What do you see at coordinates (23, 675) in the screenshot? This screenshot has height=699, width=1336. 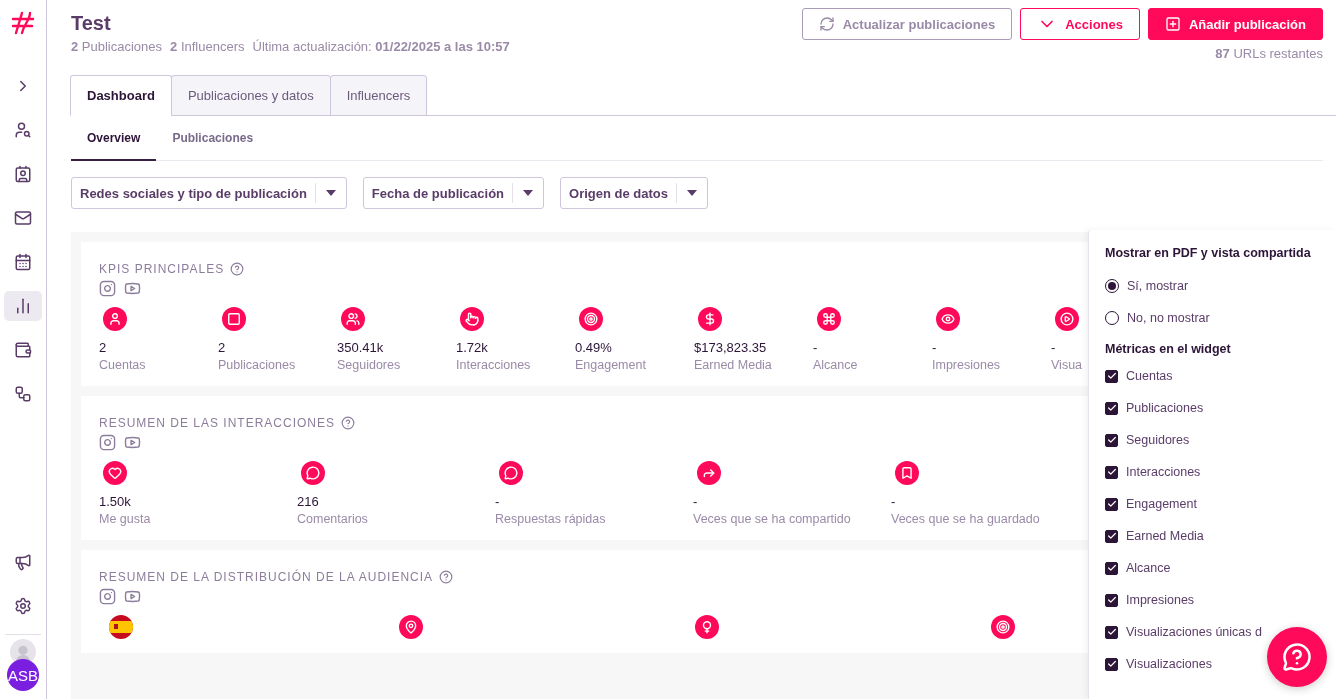 I see `user-avatar: ASB` at bounding box center [23, 675].